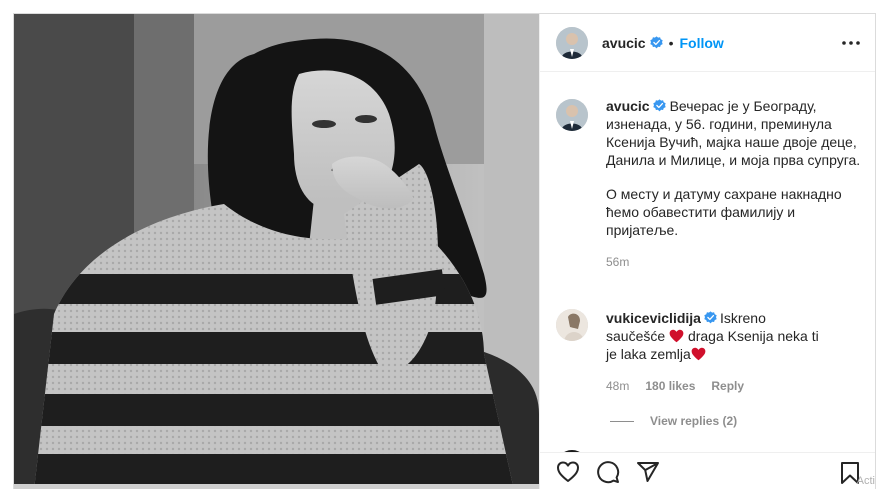  What do you see at coordinates (622, 421) in the screenshot?
I see `view-replies-line` at bounding box center [622, 421].